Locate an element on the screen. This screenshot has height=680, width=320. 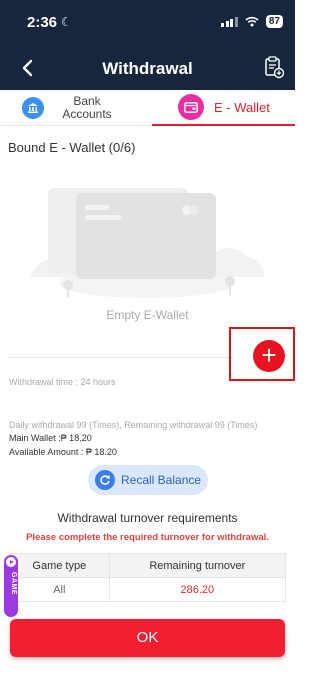
page-title: Withdrawal is located at coordinates (147, 68).